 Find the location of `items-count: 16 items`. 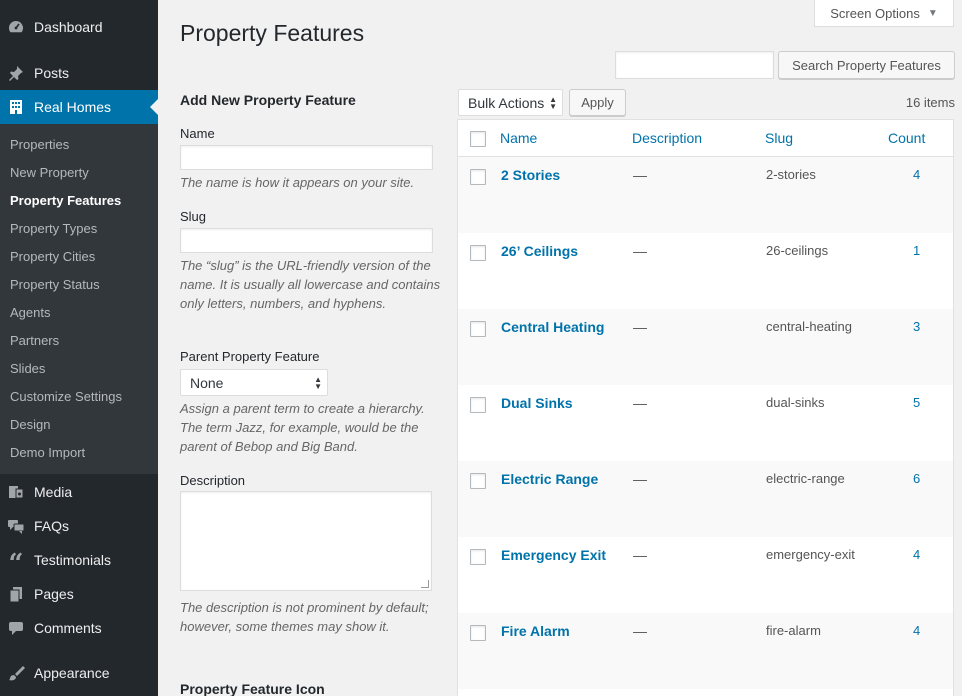

items-count: 16 items is located at coordinates (930, 102).